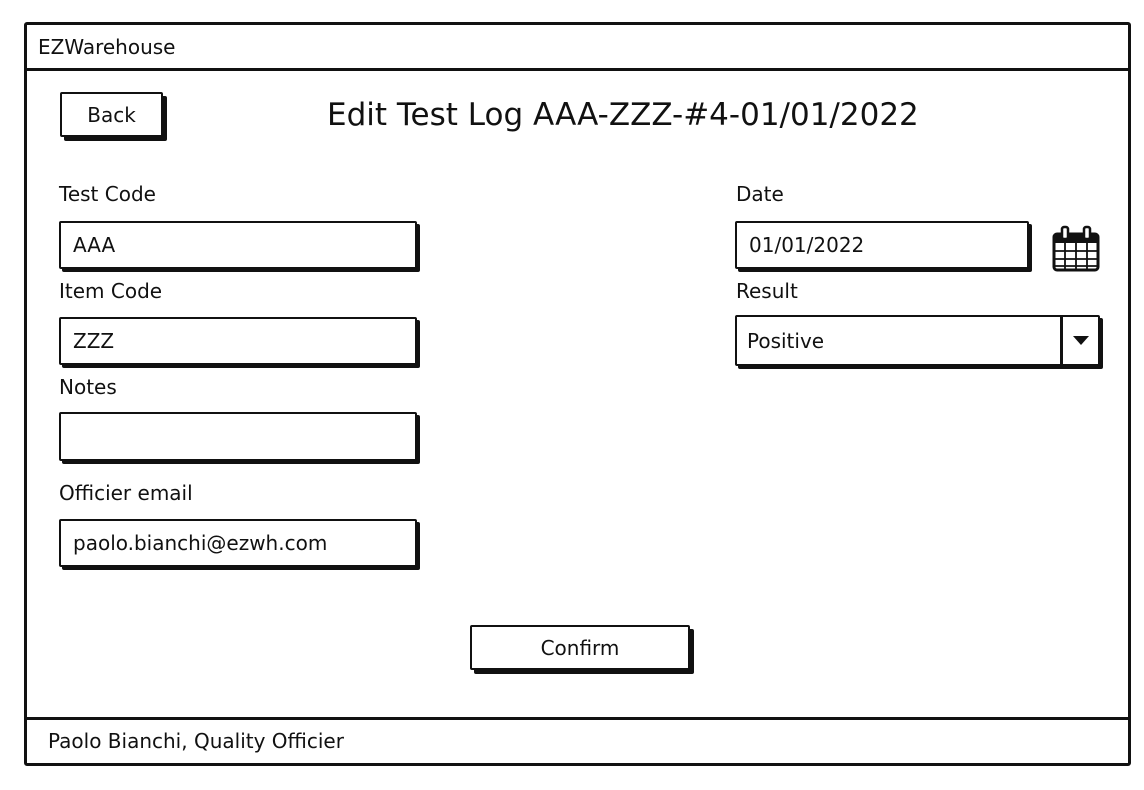 Image resolution: width=1144 pixels, height=790 pixels. Describe the element at coordinates (111, 291) in the screenshot. I see `item-code-label: Item Code` at that location.